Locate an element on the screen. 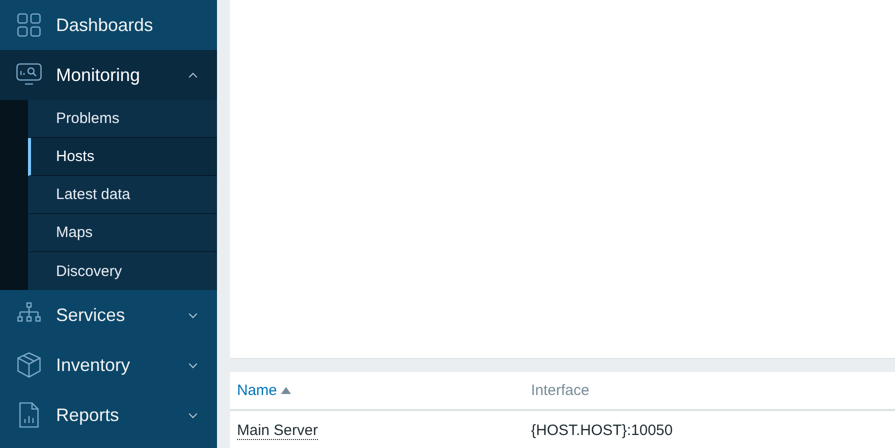 The height and width of the screenshot is (448, 895). submenu-item: Hosts is located at coordinates (122, 157).